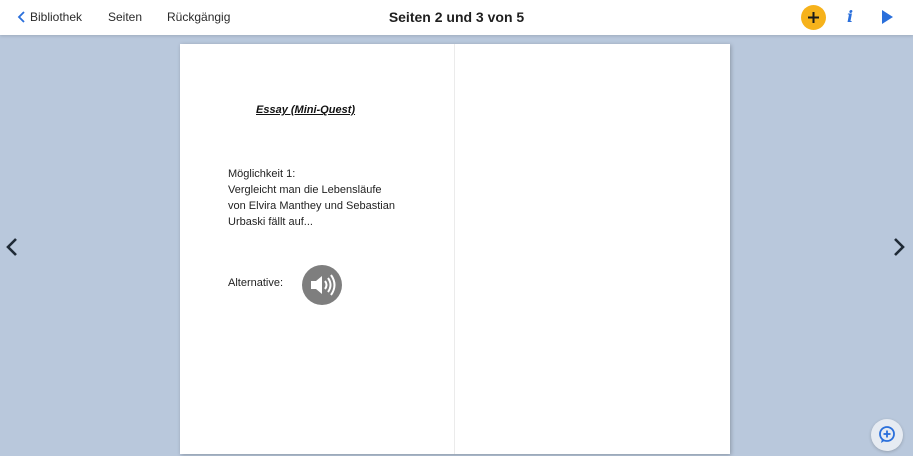  Describe the element at coordinates (306, 110) in the screenshot. I see `essay-heading: Essay (Mini-Quest)` at that location.